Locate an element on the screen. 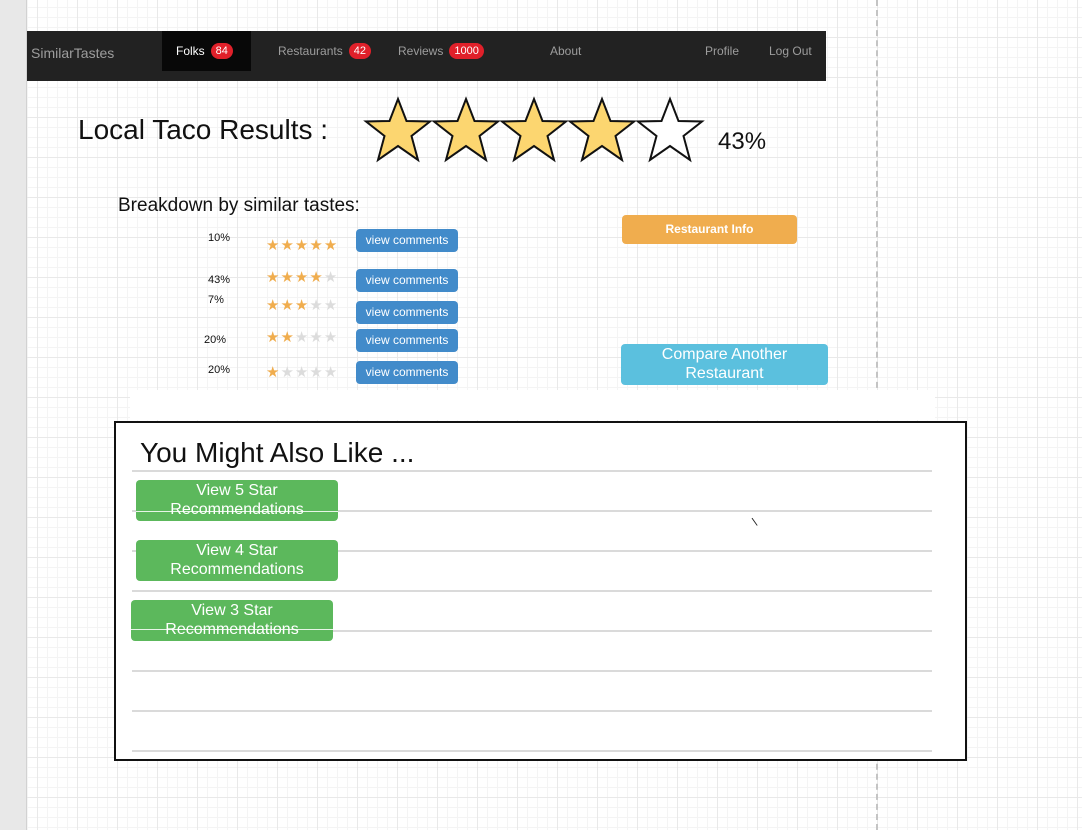 The image size is (1082, 830). nav-item-restaurants: Restaurants 42 is located at coordinates (324, 51).